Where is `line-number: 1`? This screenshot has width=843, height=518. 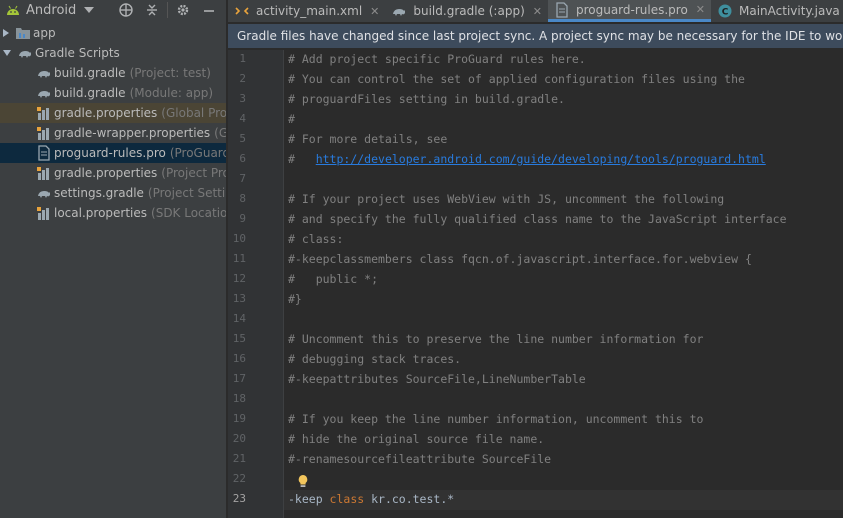
line-number: 1 is located at coordinates (242, 58).